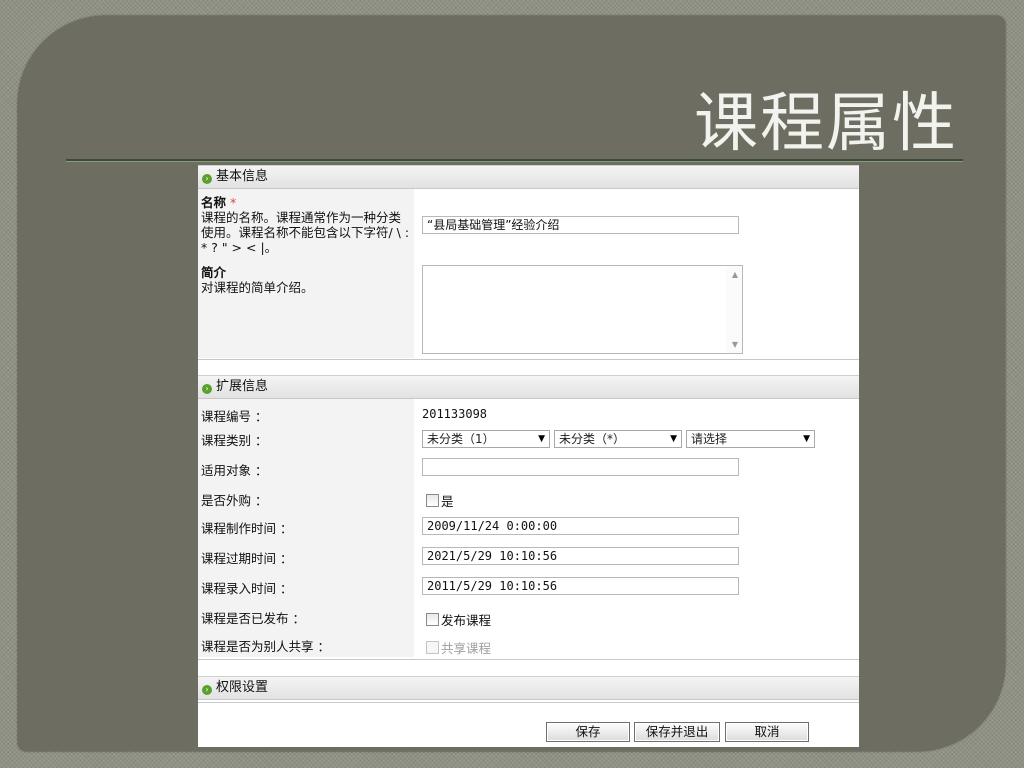 Image resolution: width=1024 pixels, height=768 pixels. I want to click on checkbox-label: 是, so click(447, 501).